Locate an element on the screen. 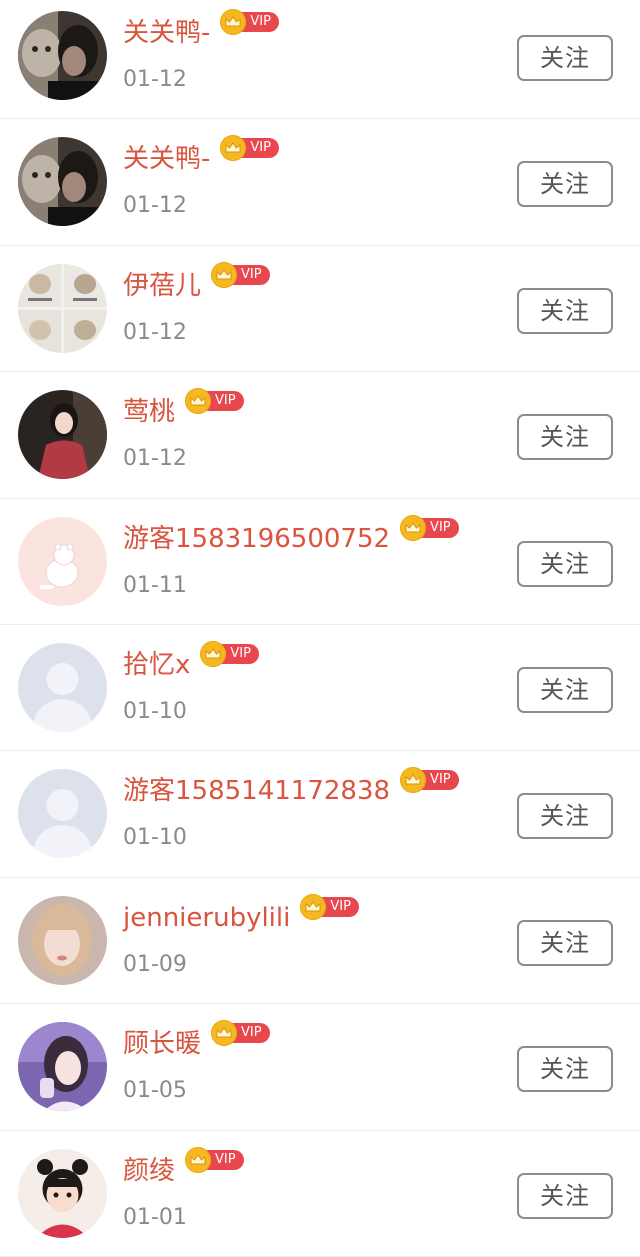 This screenshot has width=640, height=1257. photo-girl-blonde-avatar is located at coordinates (62, 940).